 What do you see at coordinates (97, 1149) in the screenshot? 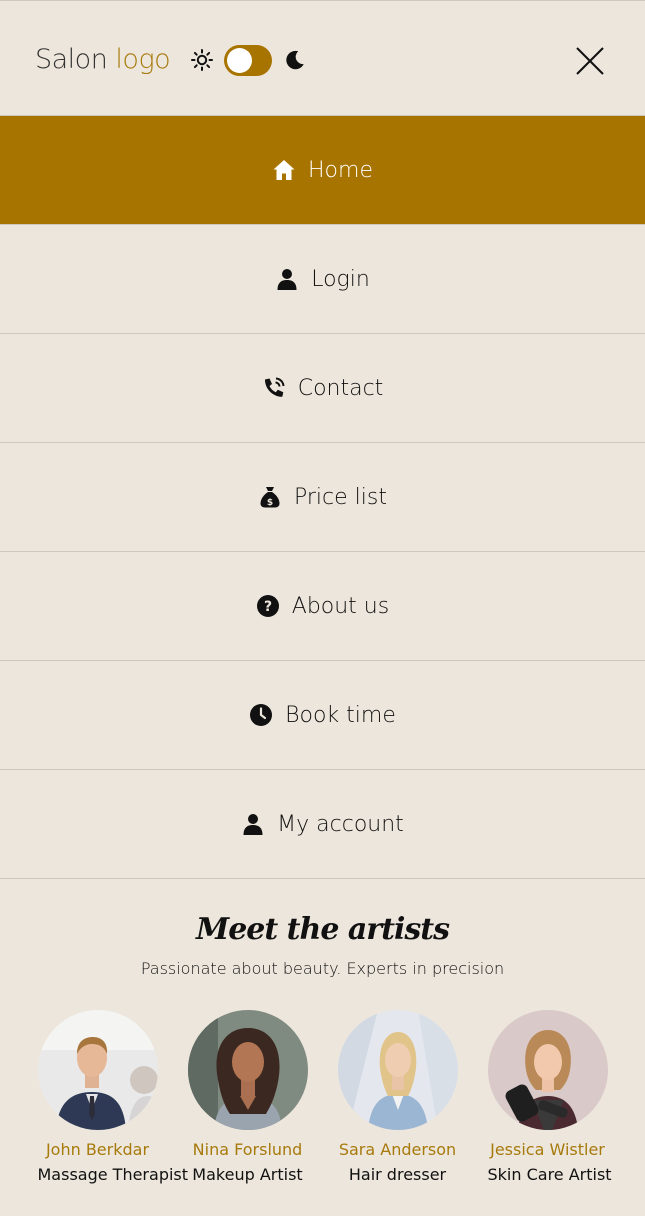
I see `artist-name: John Berkdar` at bounding box center [97, 1149].